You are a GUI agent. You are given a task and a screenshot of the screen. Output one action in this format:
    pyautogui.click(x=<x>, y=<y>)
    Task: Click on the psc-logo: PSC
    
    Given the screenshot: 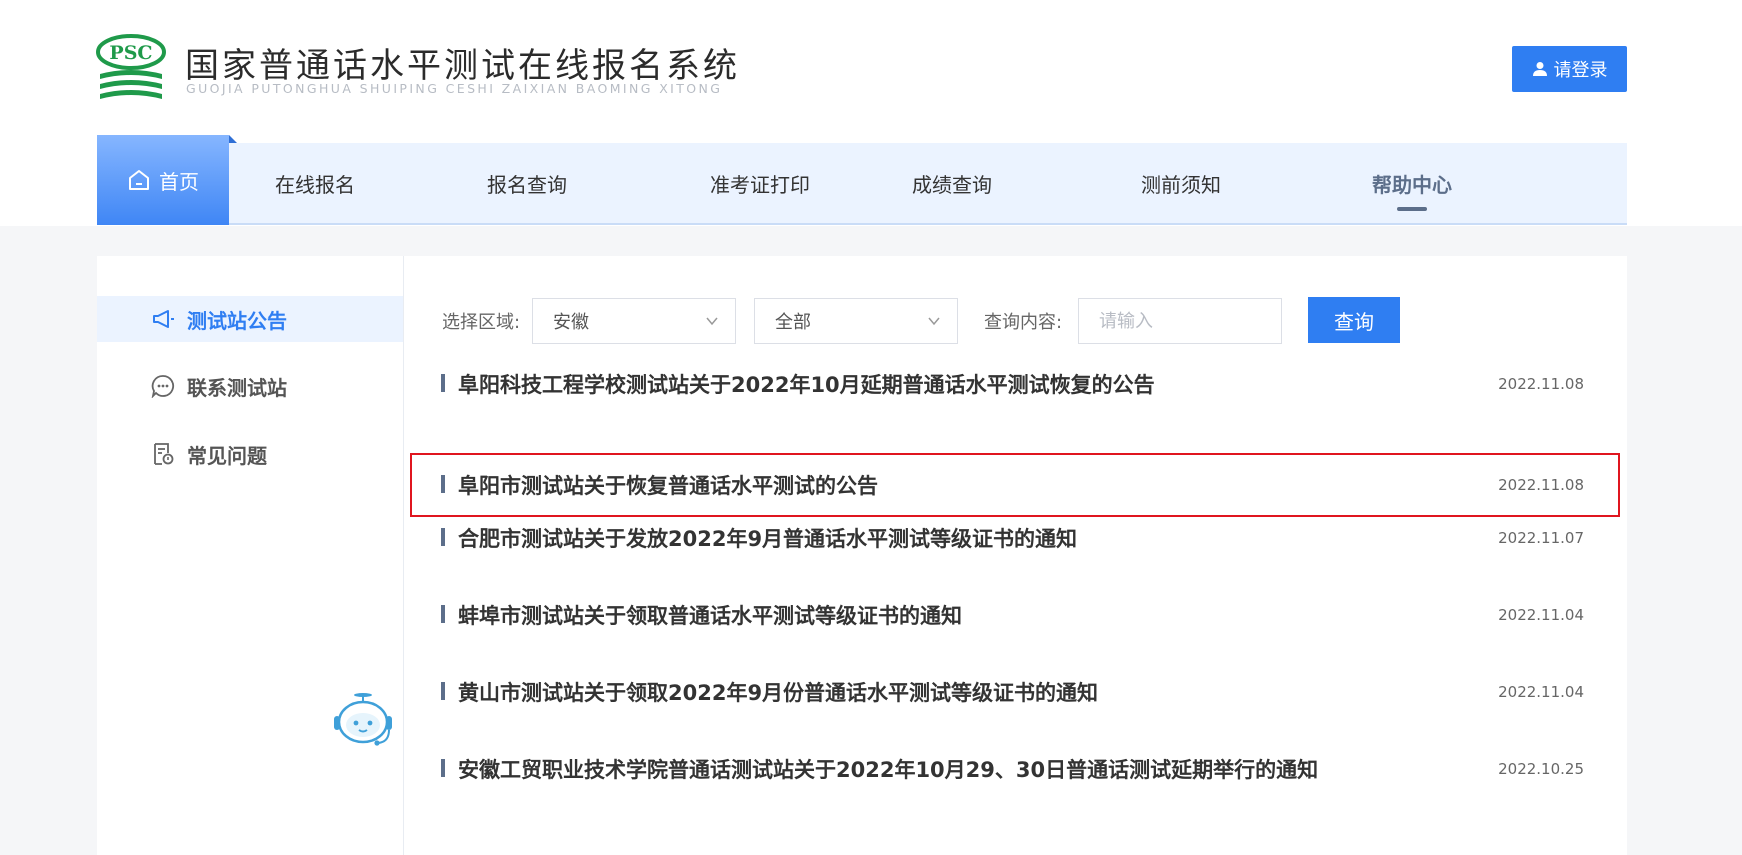 What is the action you would take?
    pyautogui.click(x=131, y=66)
    